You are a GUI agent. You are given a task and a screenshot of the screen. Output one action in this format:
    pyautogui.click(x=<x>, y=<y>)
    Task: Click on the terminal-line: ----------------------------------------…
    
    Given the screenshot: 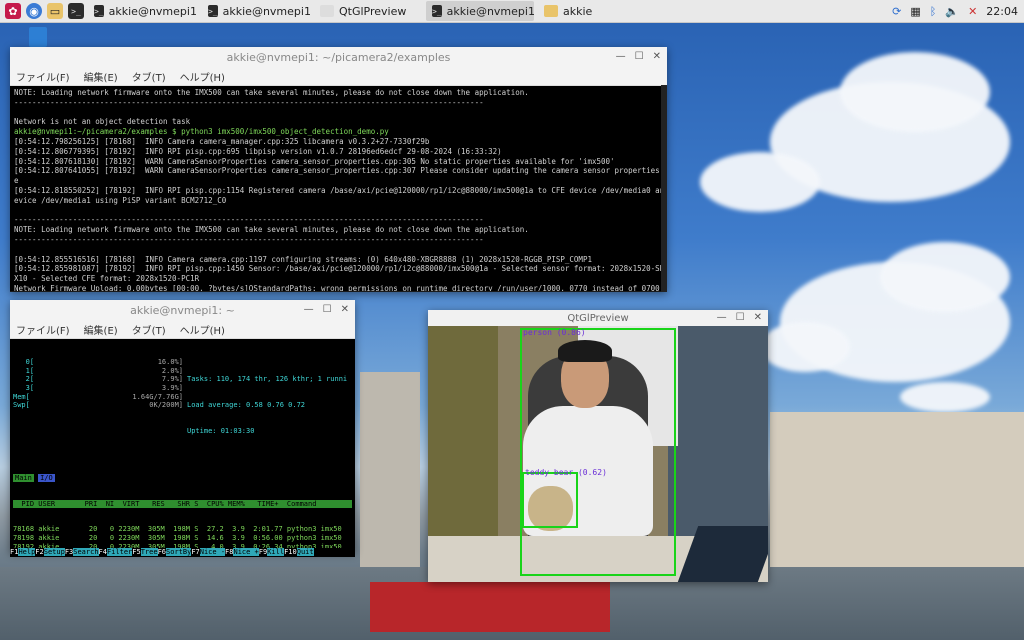 What is the action you would take?
    pyautogui.click(x=249, y=239)
    